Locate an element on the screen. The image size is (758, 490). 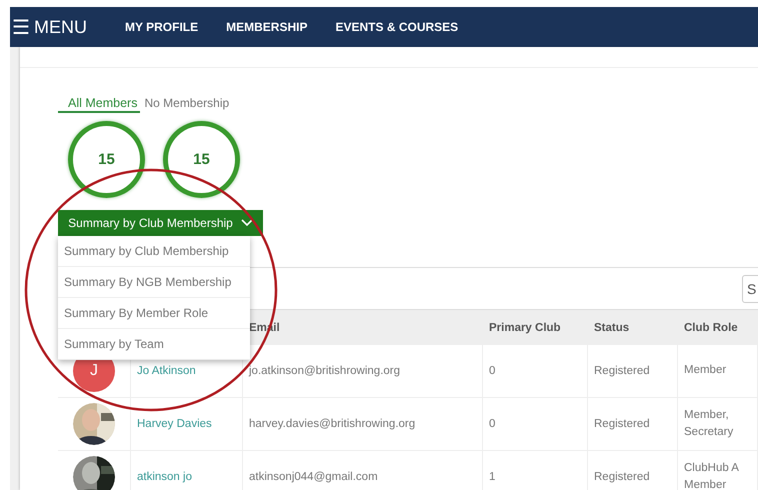
column-header: Primary Club is located at coordinates (525, 328).